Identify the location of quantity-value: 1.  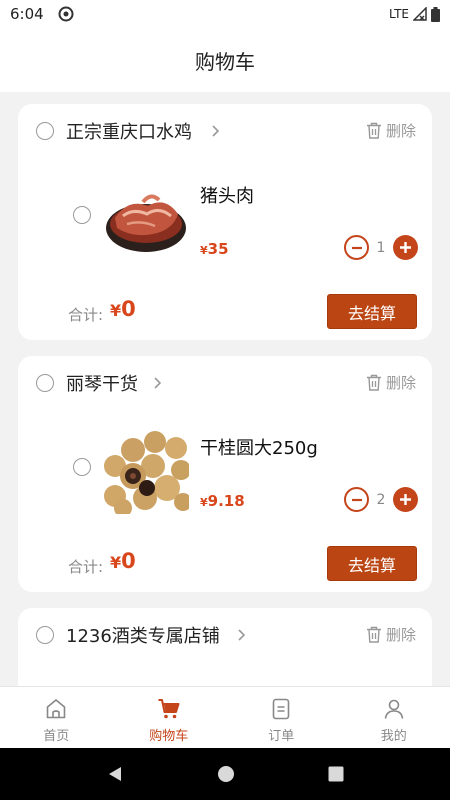
(381, 247).